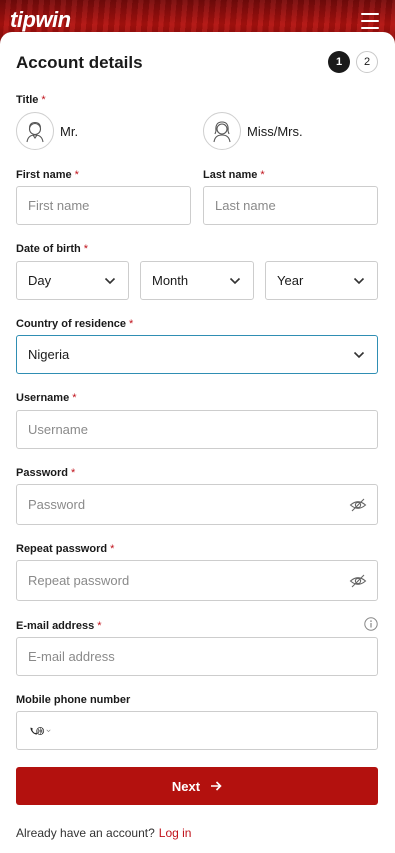 Image resolution: width=395 pixels, height=853 pixels. Describe the element at coordinates (197, 504) in the screenshot. I see `password-input: Password` at that location.